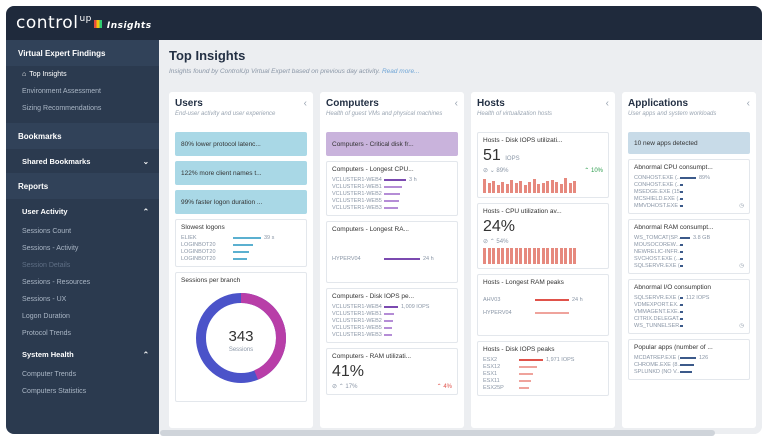  What do you see at coordinates (437, 433) in the screenshot?
I see `horizontal-scrollbar` at bounding box center [437, 433].